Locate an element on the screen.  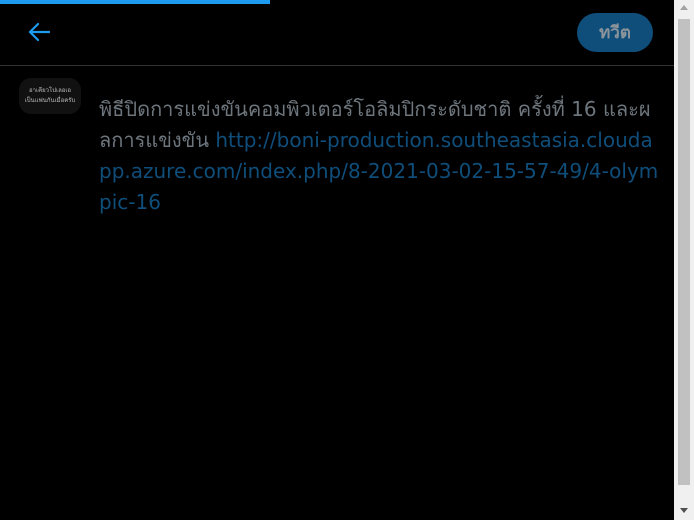
scroll-down-arrow-icon is located at coordinates (684, 510).